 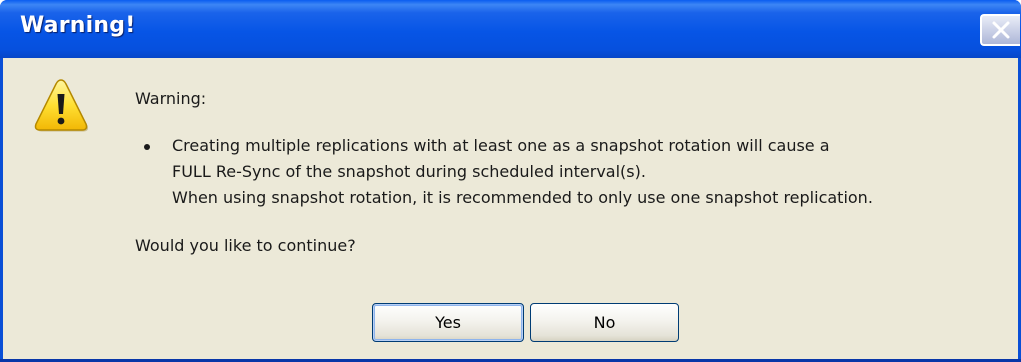 What do you see at coordinates (61, 105) in the screenshot?
I see `warning-icon` at bounding box center [61, 105].